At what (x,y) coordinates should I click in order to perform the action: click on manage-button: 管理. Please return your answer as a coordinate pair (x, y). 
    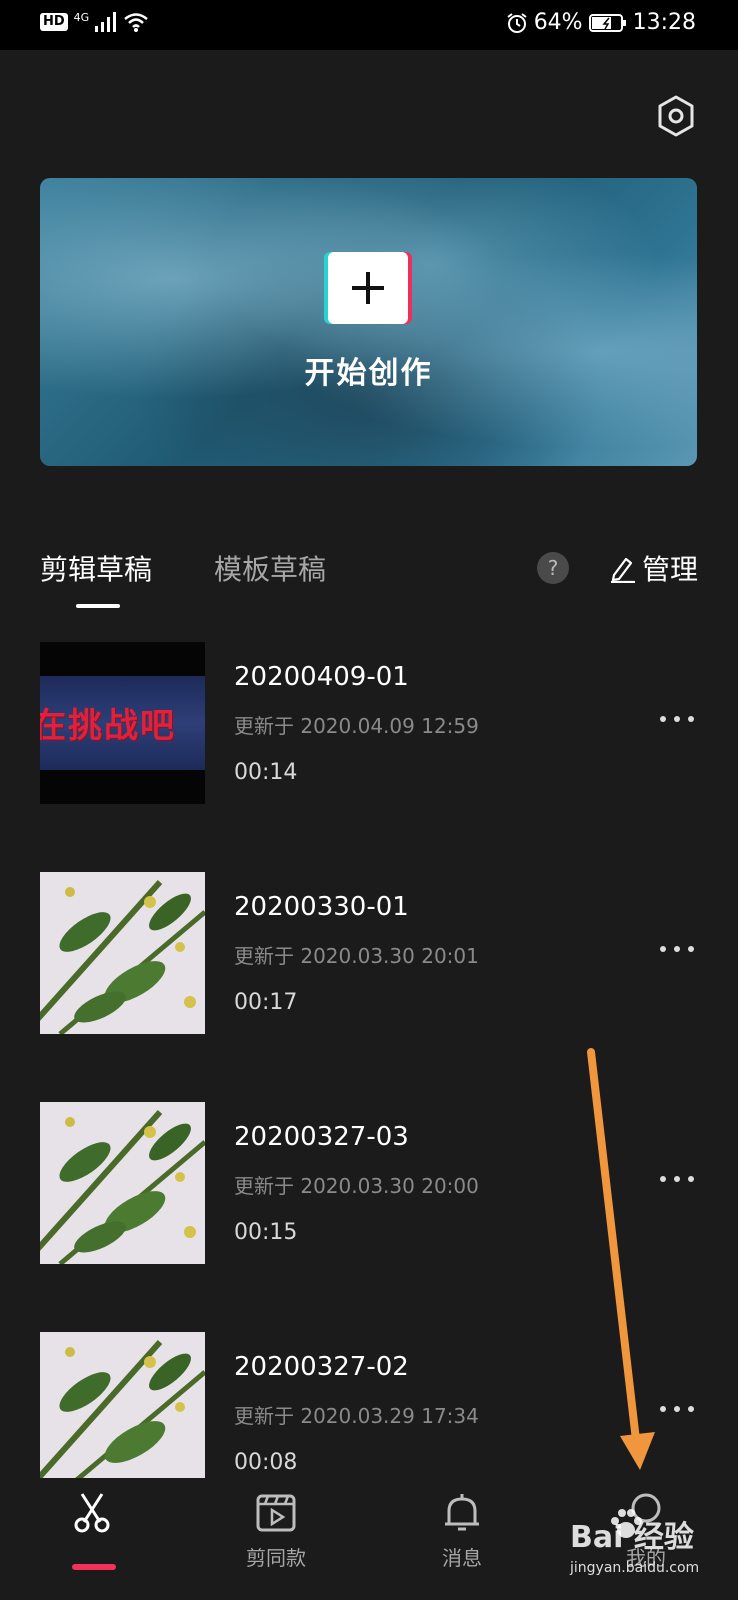
    Looking at the image, I should click on (653, 568).